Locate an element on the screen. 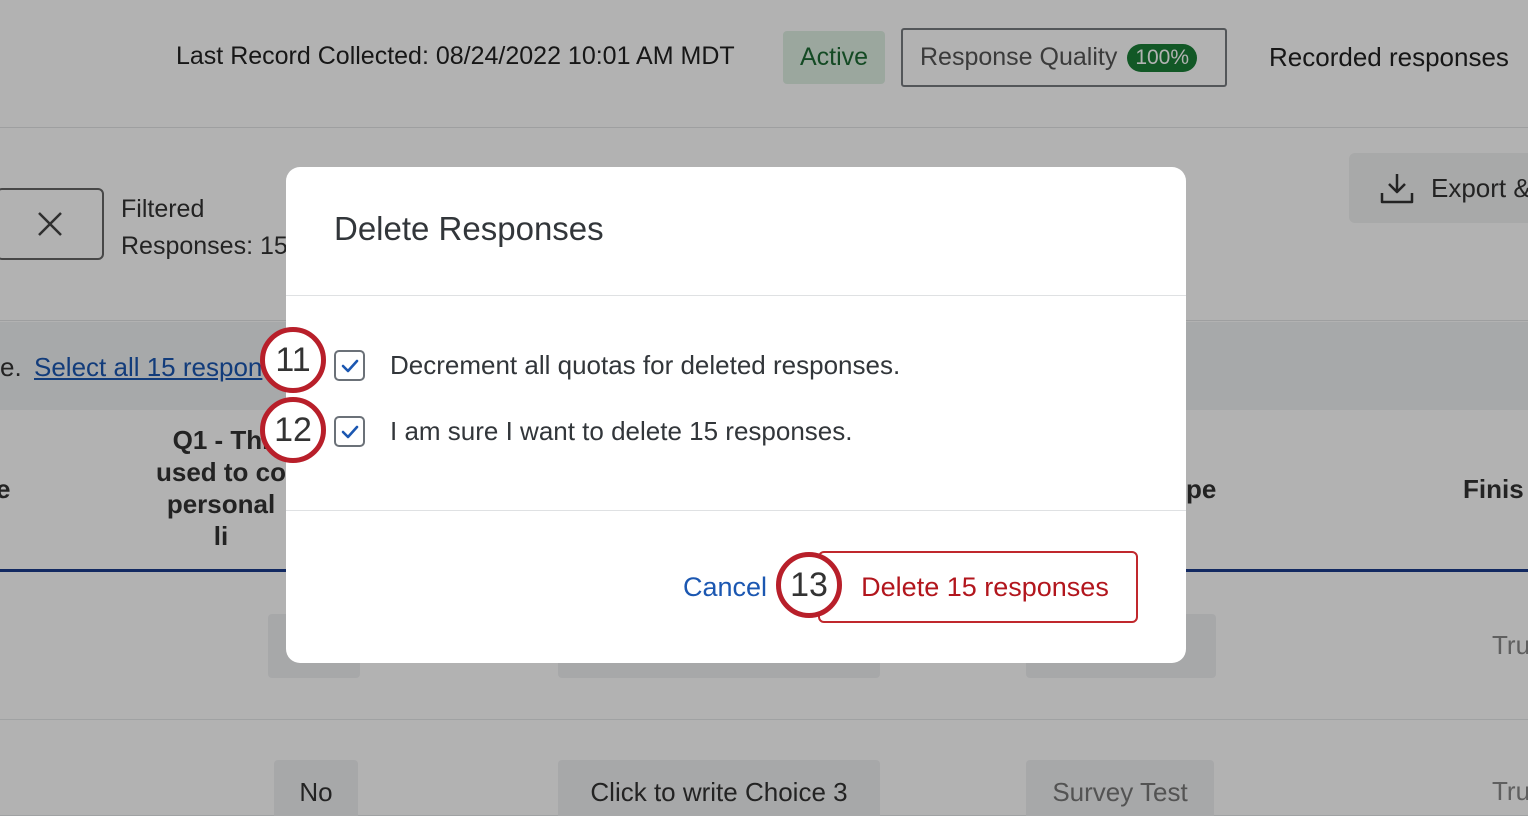 The image size is (1528, 816). step-marker-11: 11 is located at coordinates (293, 360).